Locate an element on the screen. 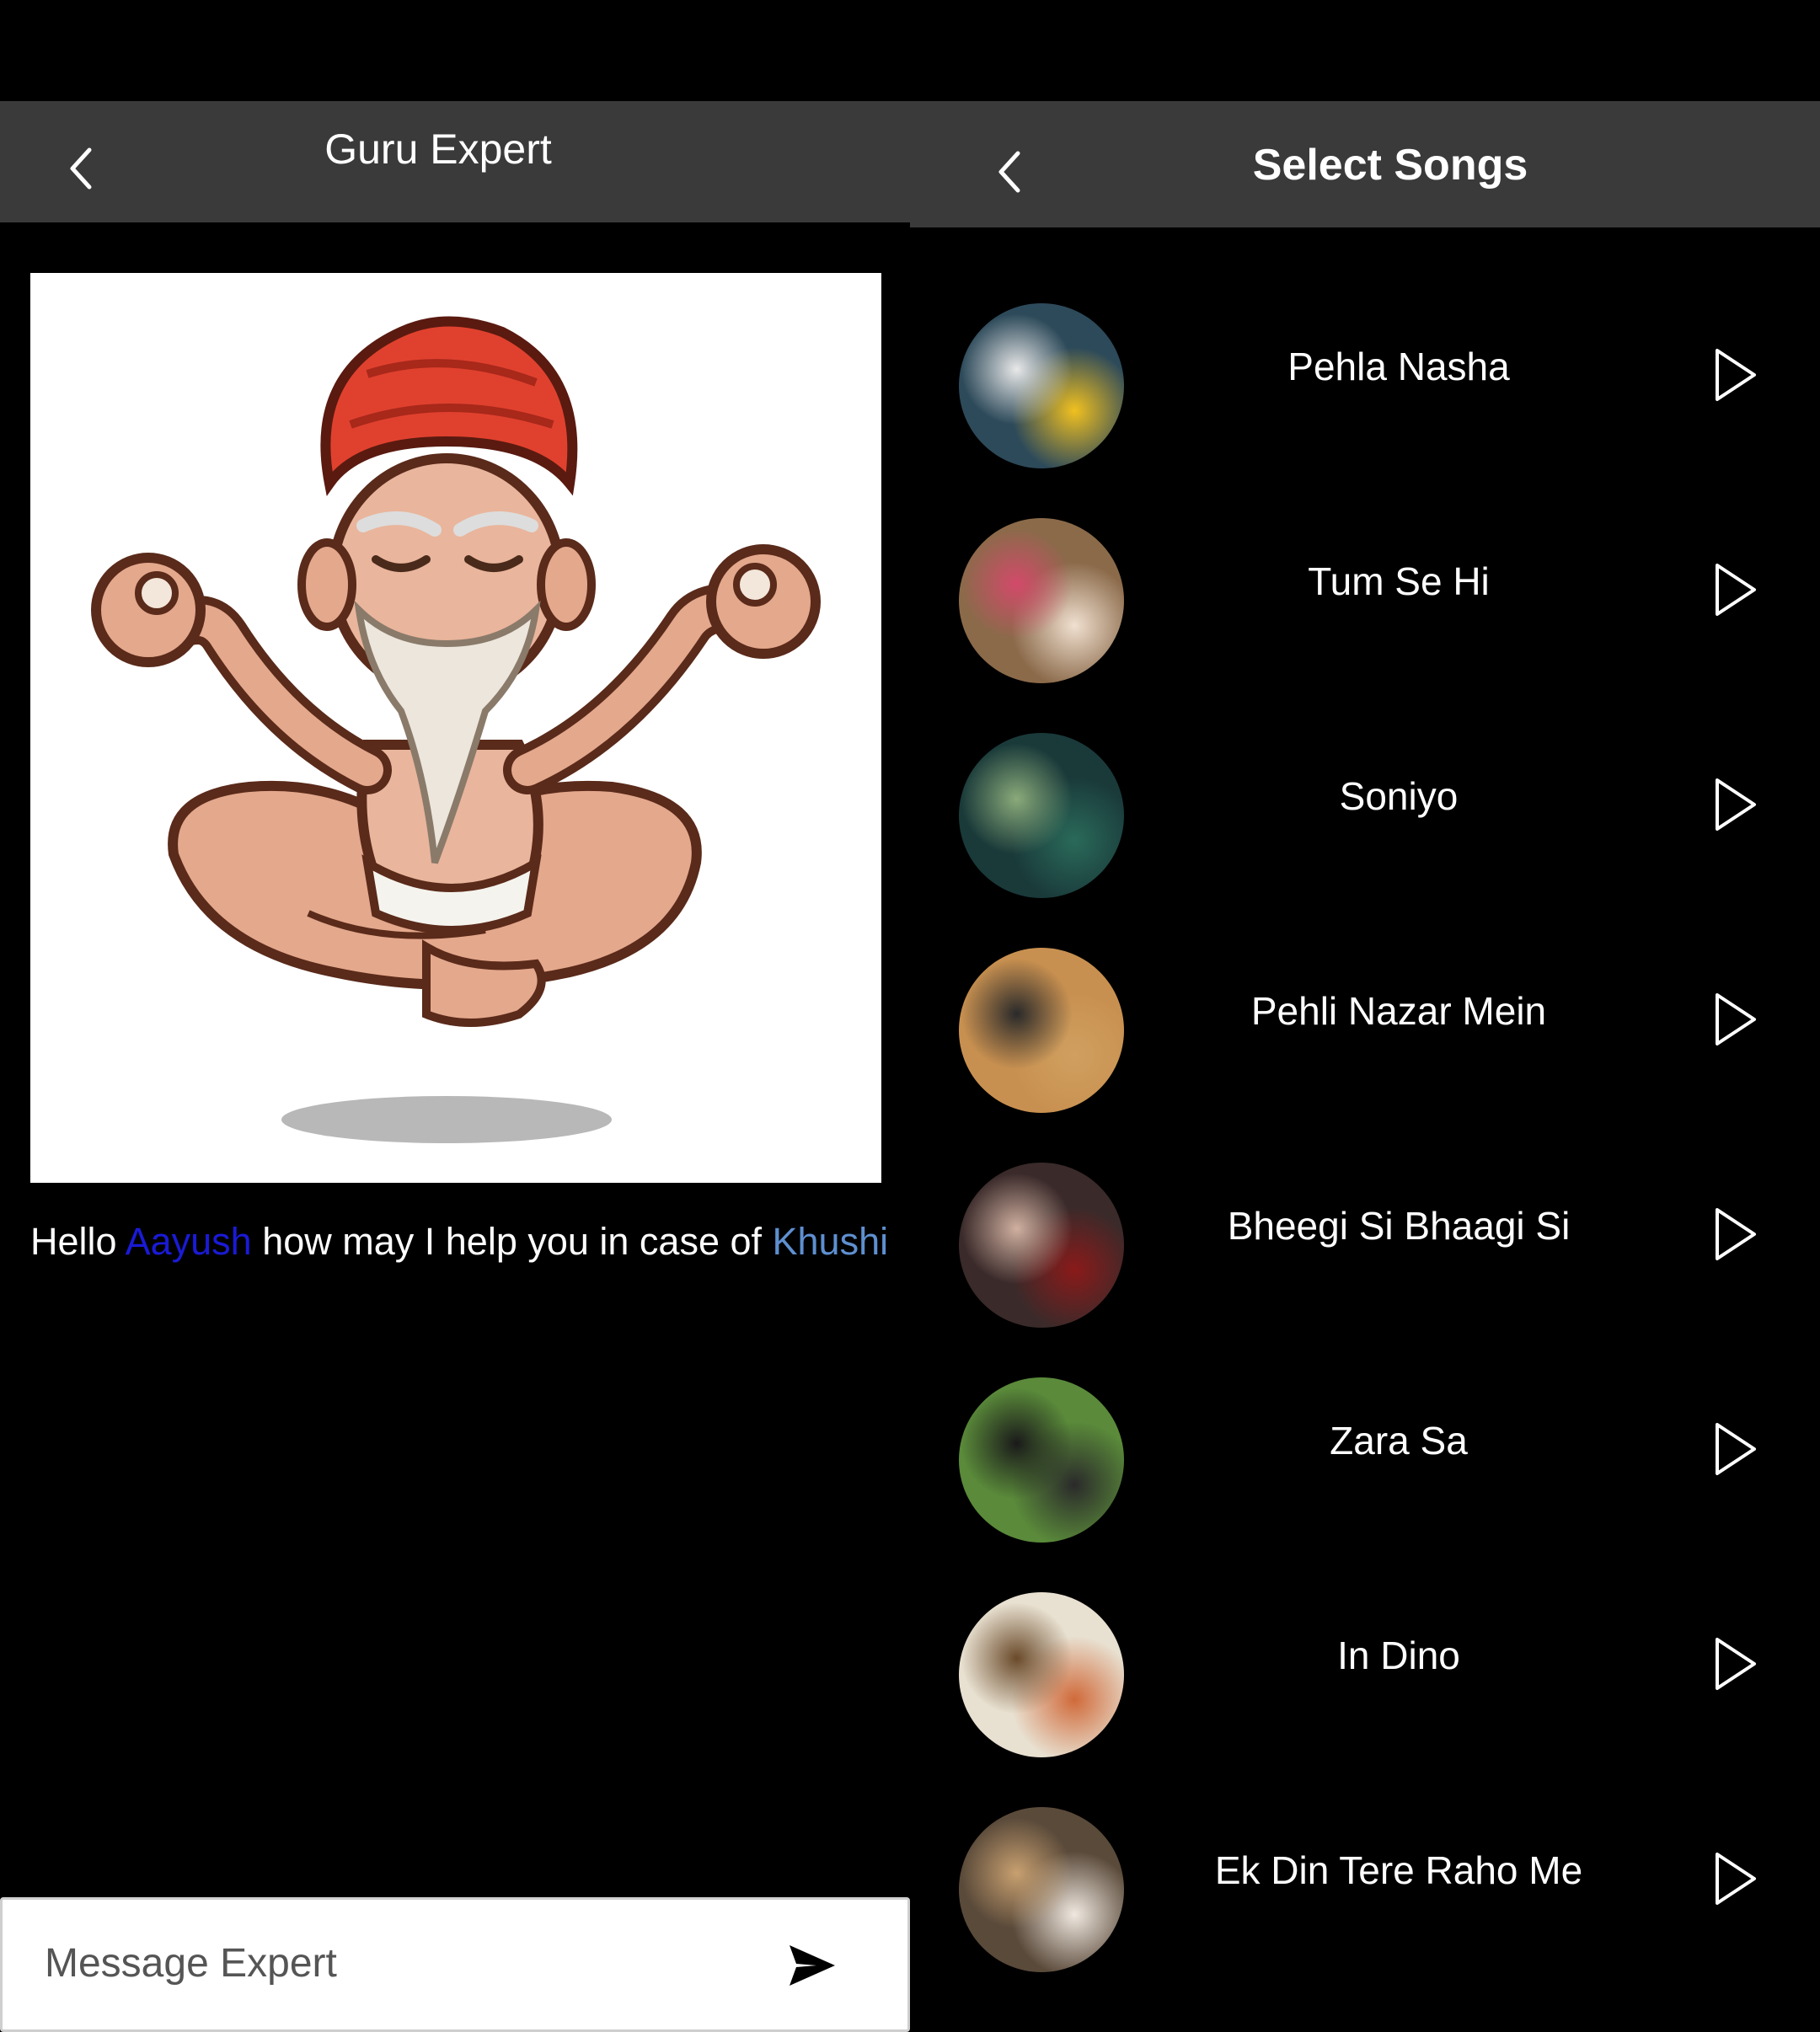  send-icon is located at coordinates (812, 1965).